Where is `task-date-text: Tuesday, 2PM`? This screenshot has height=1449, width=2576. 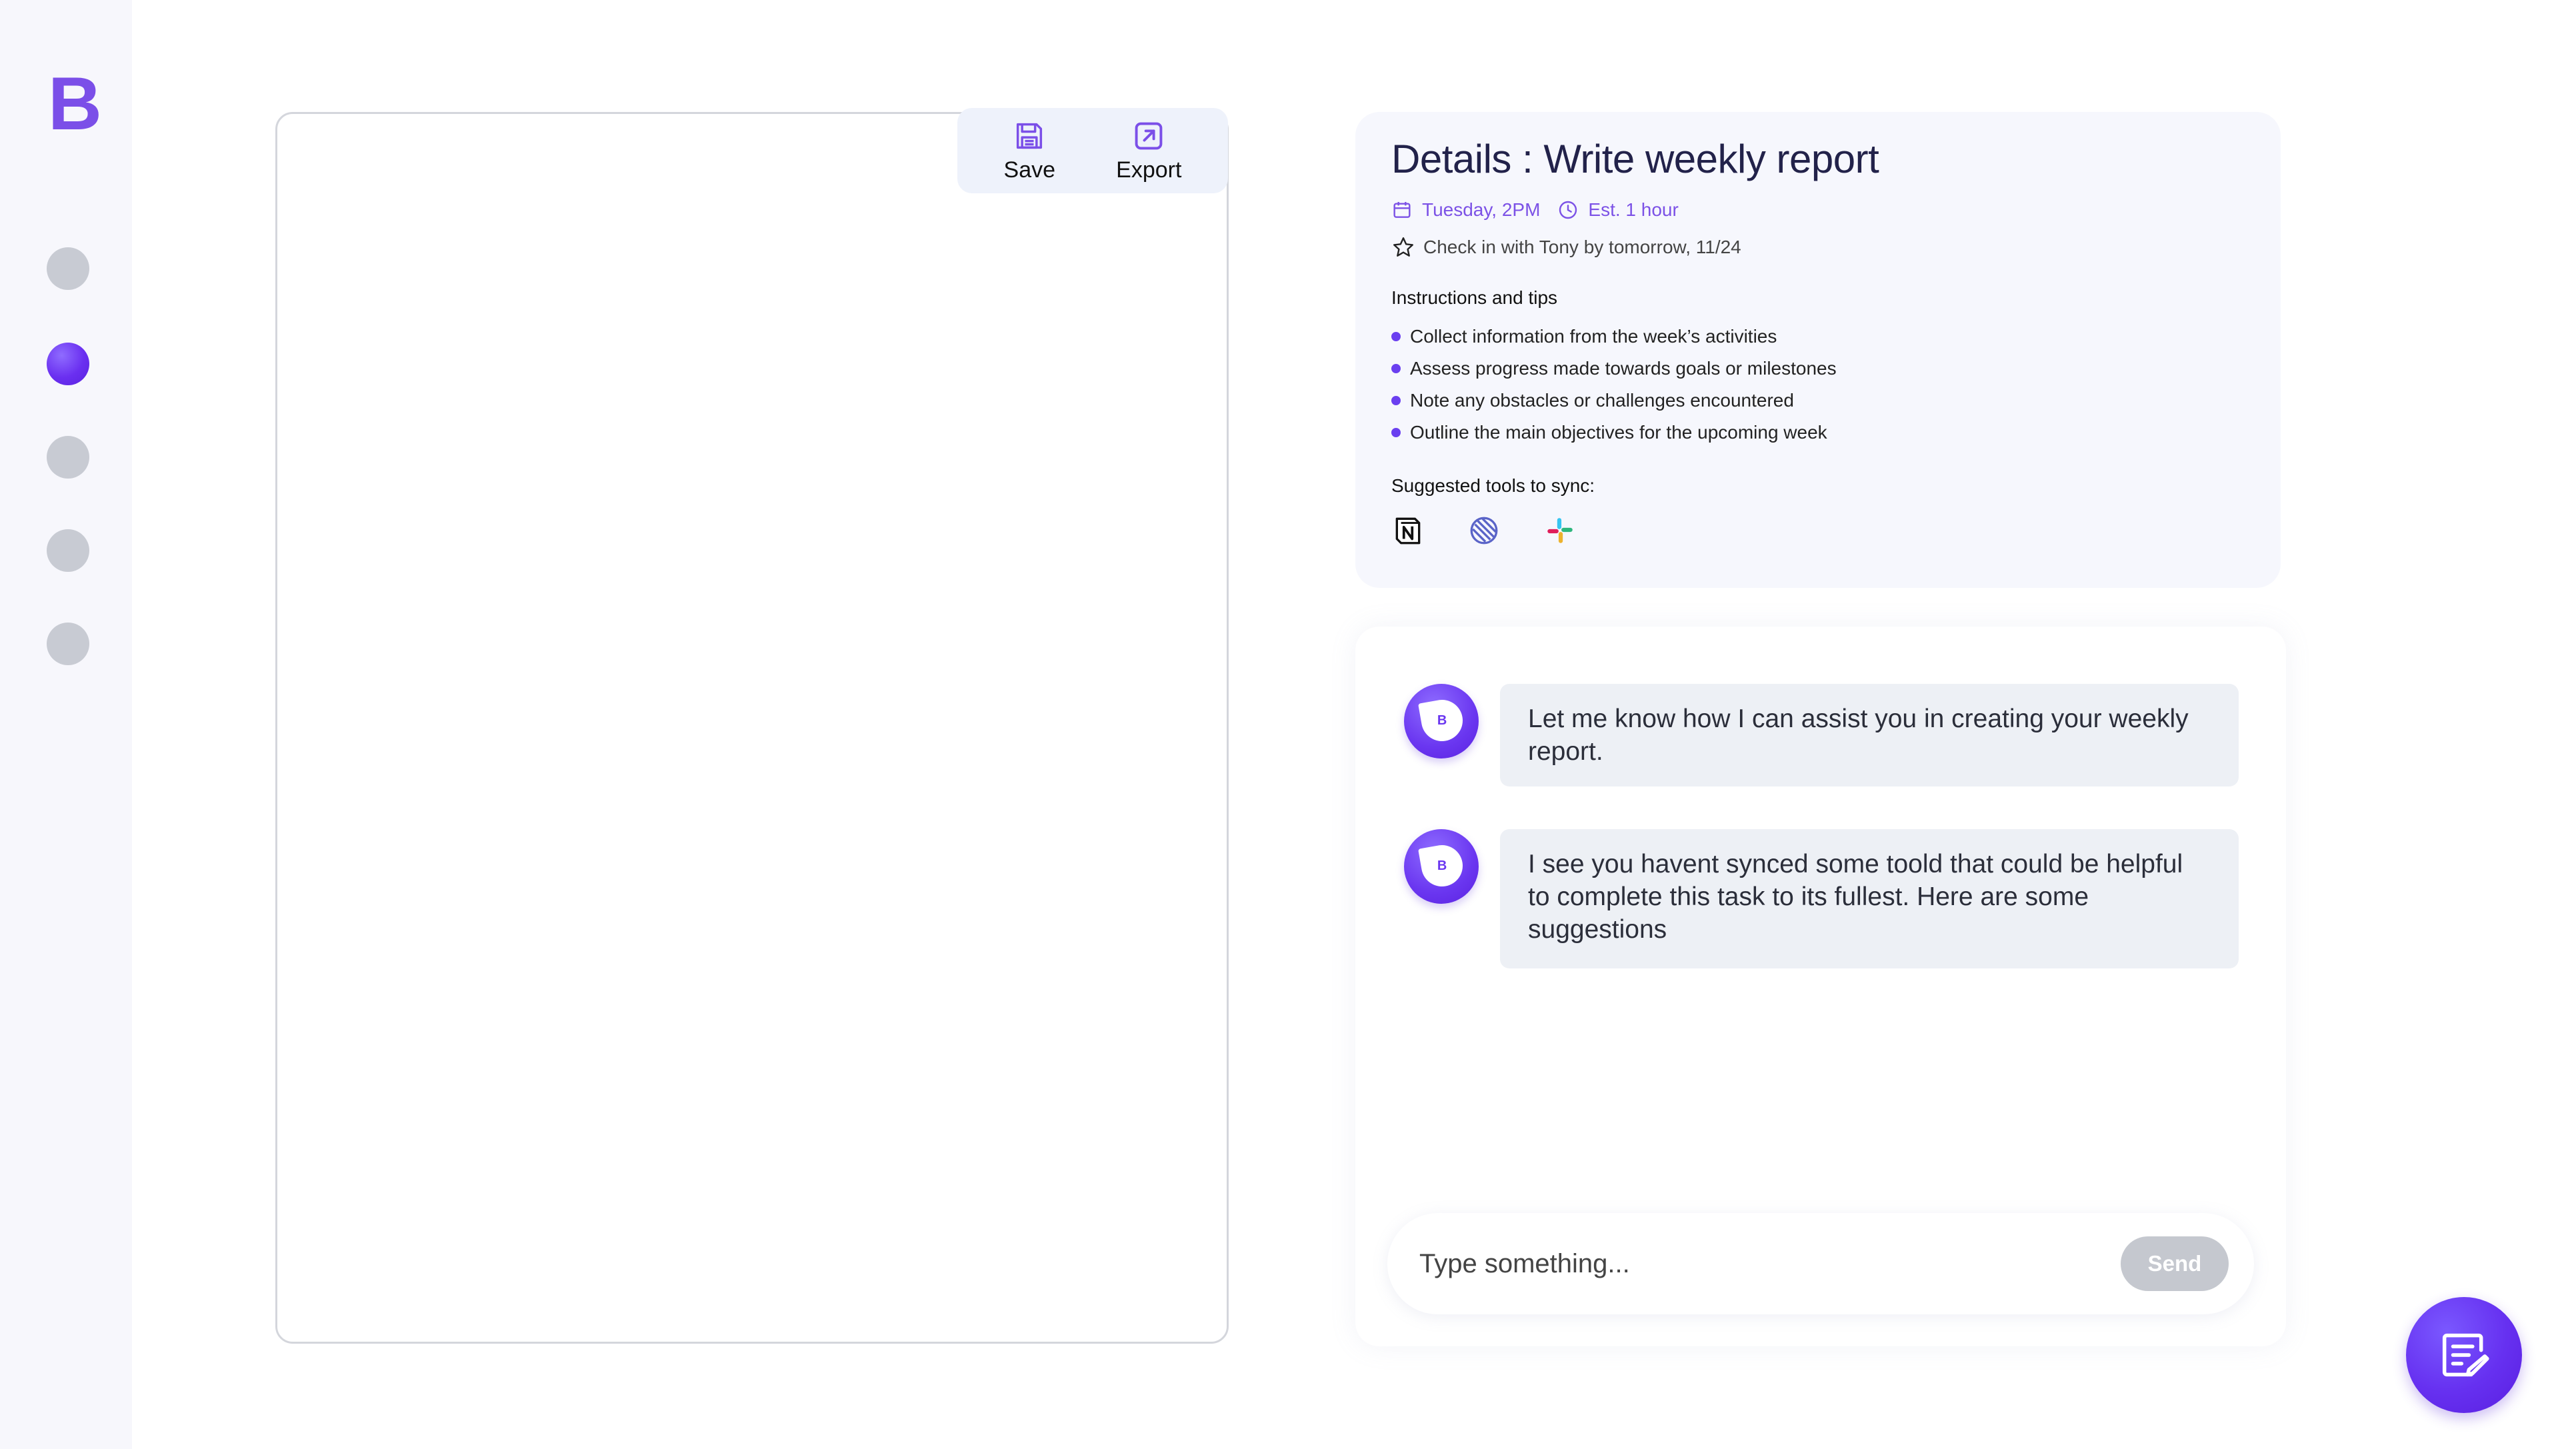
task-date-text: Tuesday, 2PM is located at coordinates (1481, 209).